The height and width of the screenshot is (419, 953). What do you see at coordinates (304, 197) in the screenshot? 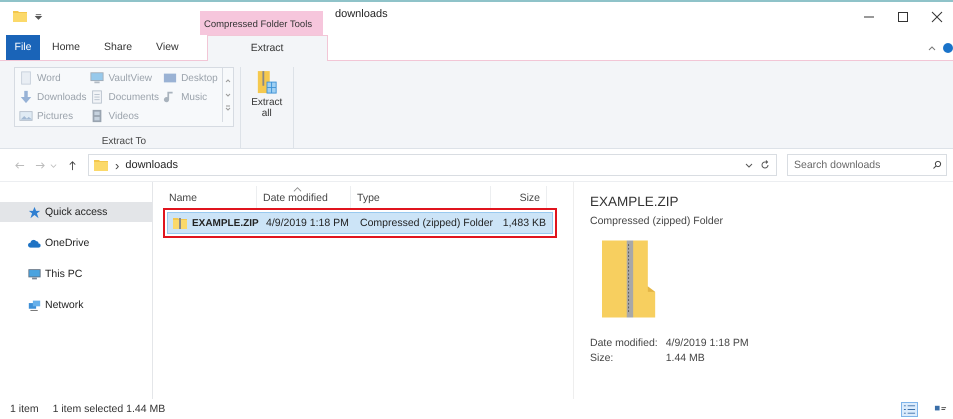
I see `column-header: Date modified` at bounding box center [304, 197].